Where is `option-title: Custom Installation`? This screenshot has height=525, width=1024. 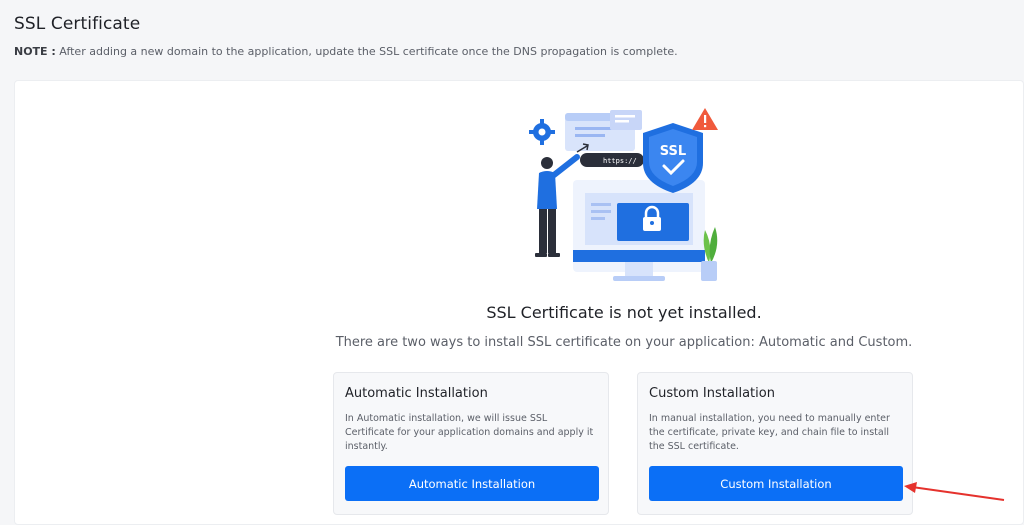 option-title: Custom Installation is located at coordinates (712, 393).